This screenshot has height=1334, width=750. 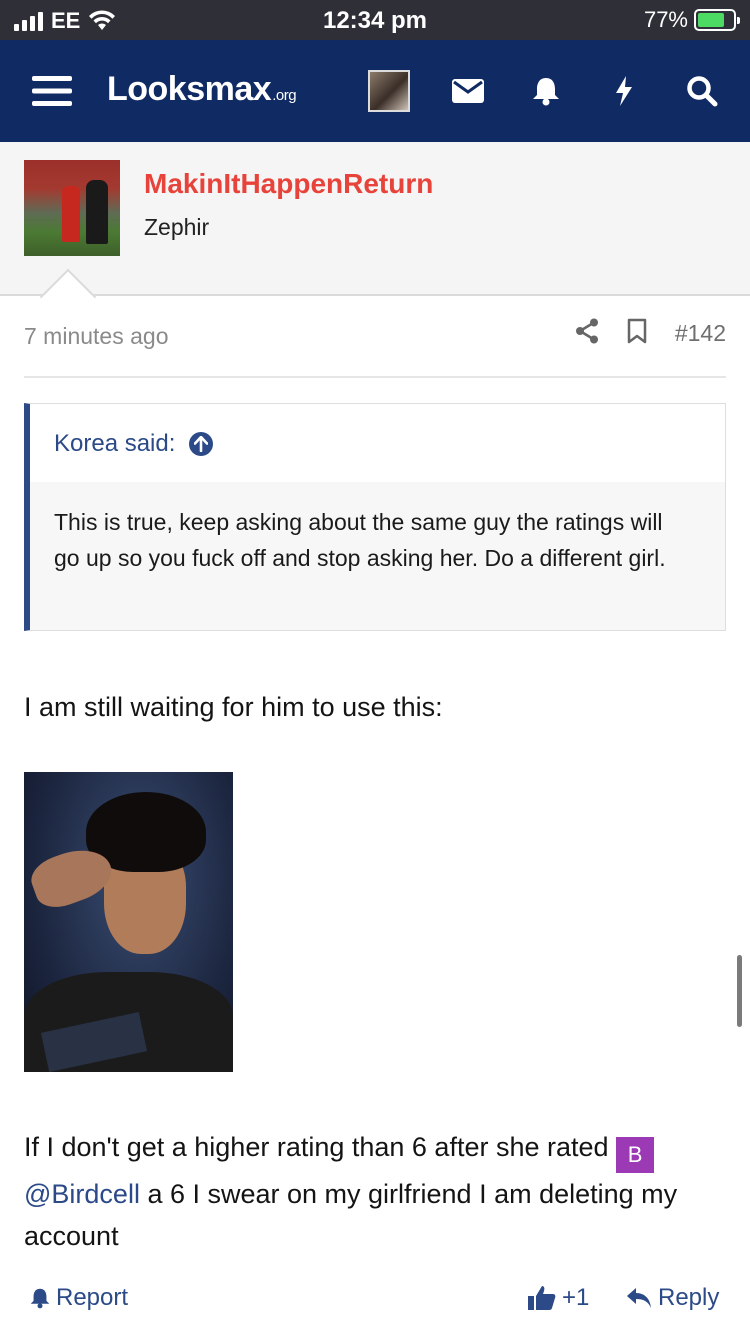 I want to click on battery-percent: 77%, so click(x=665, y=19).